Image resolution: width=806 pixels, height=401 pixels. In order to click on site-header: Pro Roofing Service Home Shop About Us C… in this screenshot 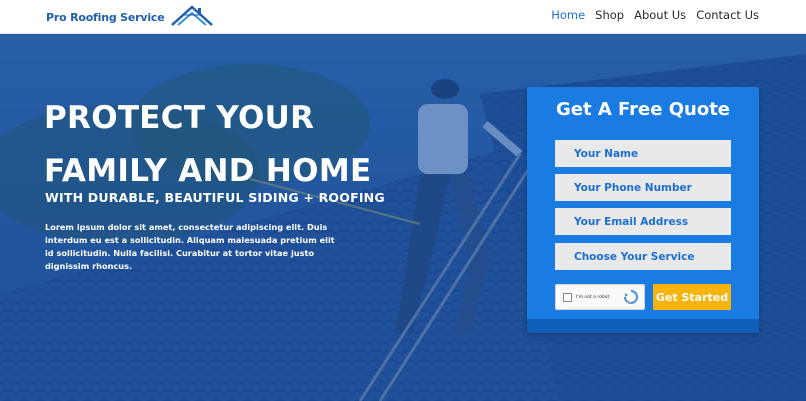, I will do `click(403, 17)`.